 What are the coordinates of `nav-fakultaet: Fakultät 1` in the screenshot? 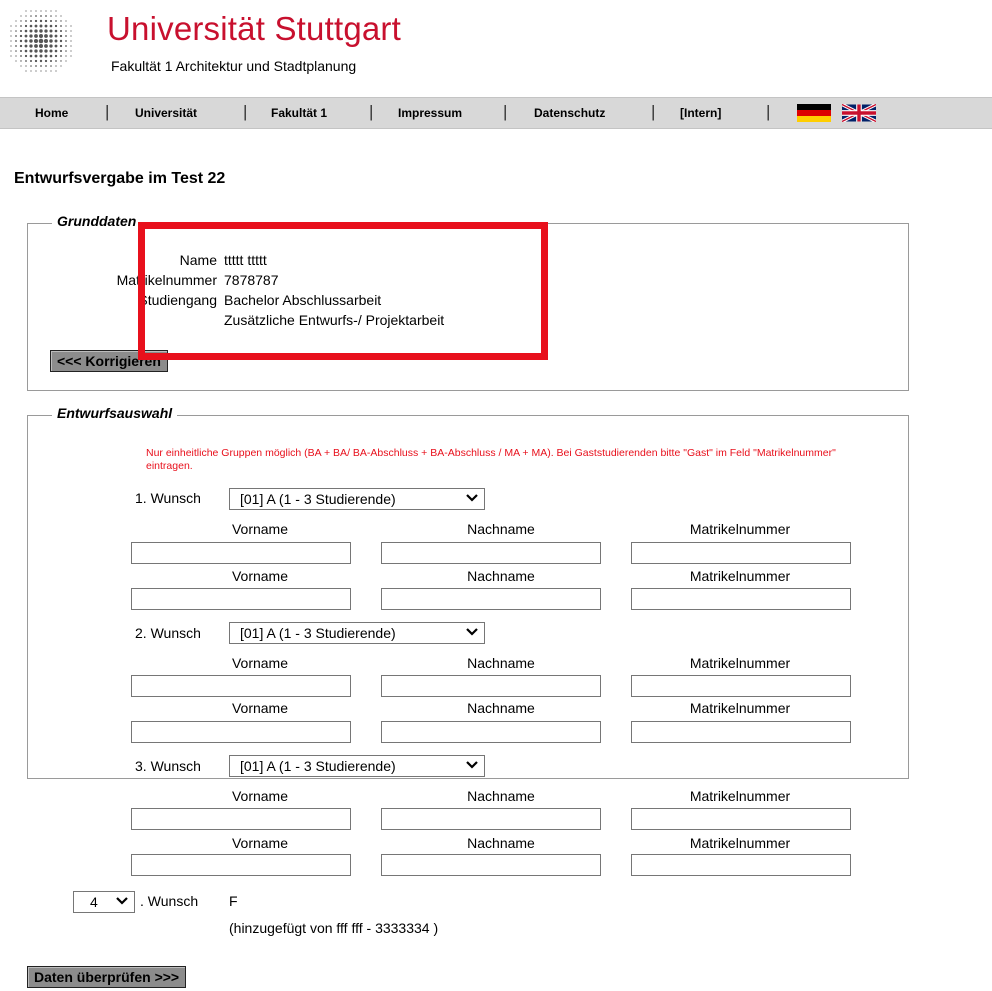 It's located at (299, 113).